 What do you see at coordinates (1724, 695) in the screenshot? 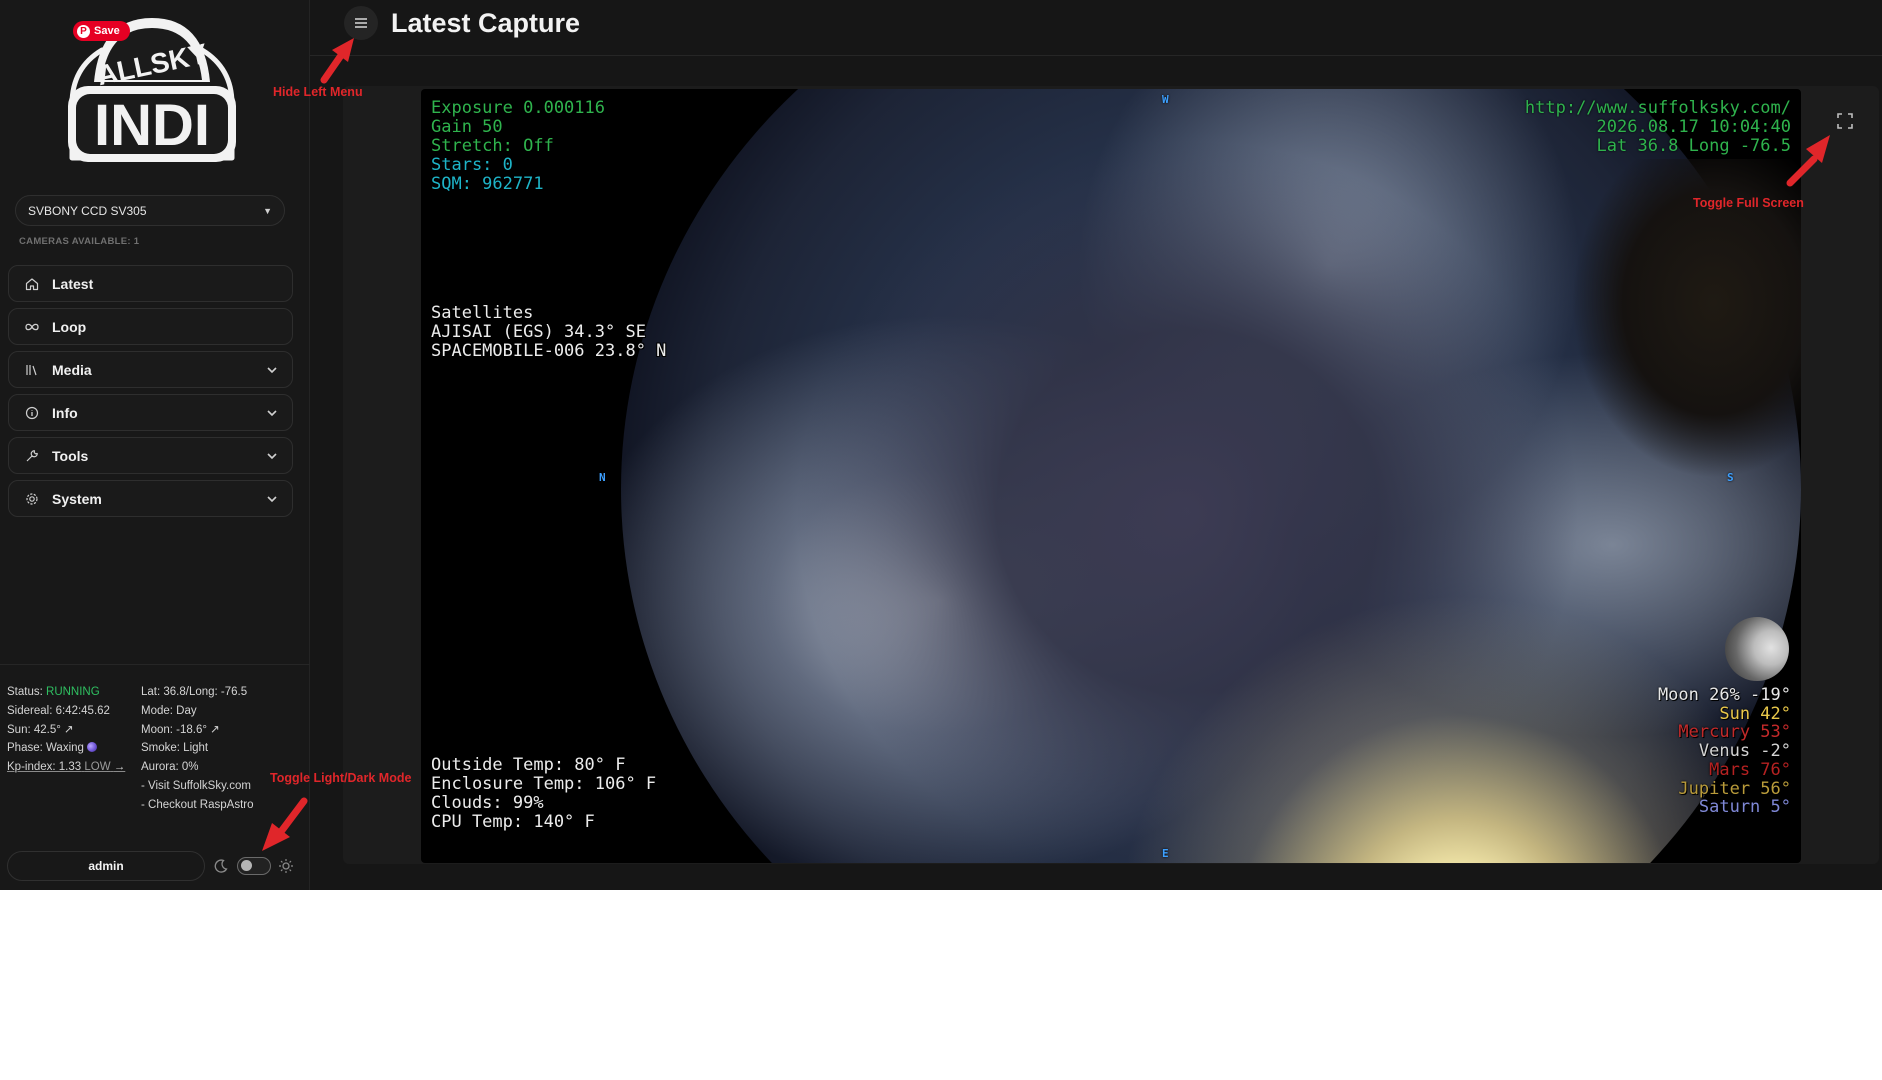
I see `overlay-planet-row: Moon 26% -19°` at bounding box center [1724, 695].